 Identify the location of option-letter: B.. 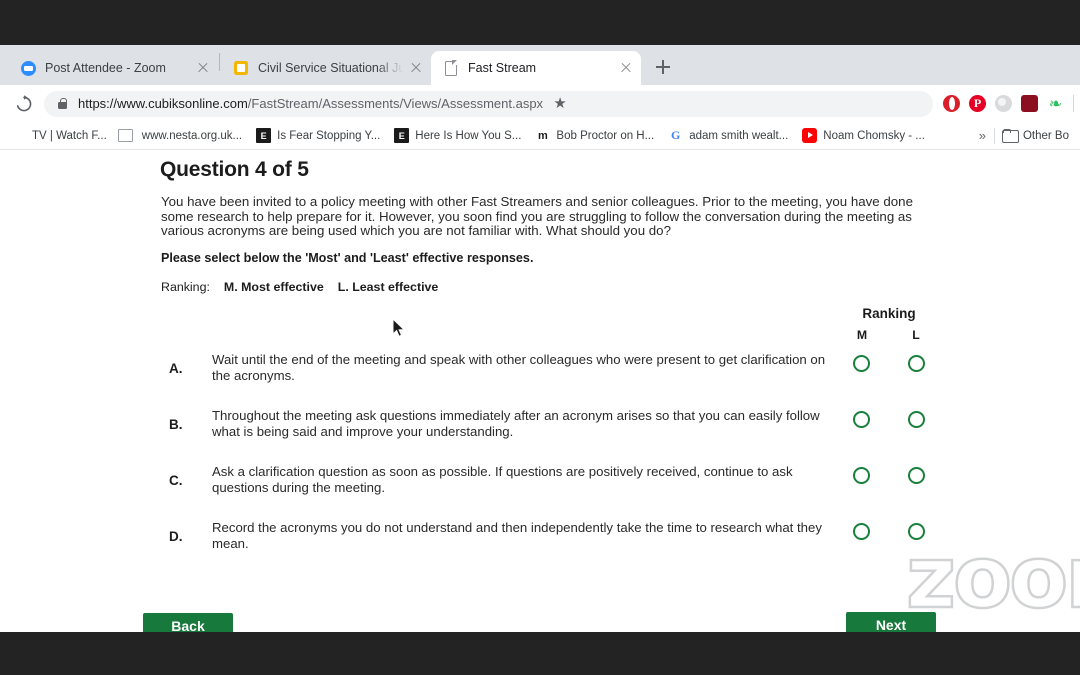
(176, 424).